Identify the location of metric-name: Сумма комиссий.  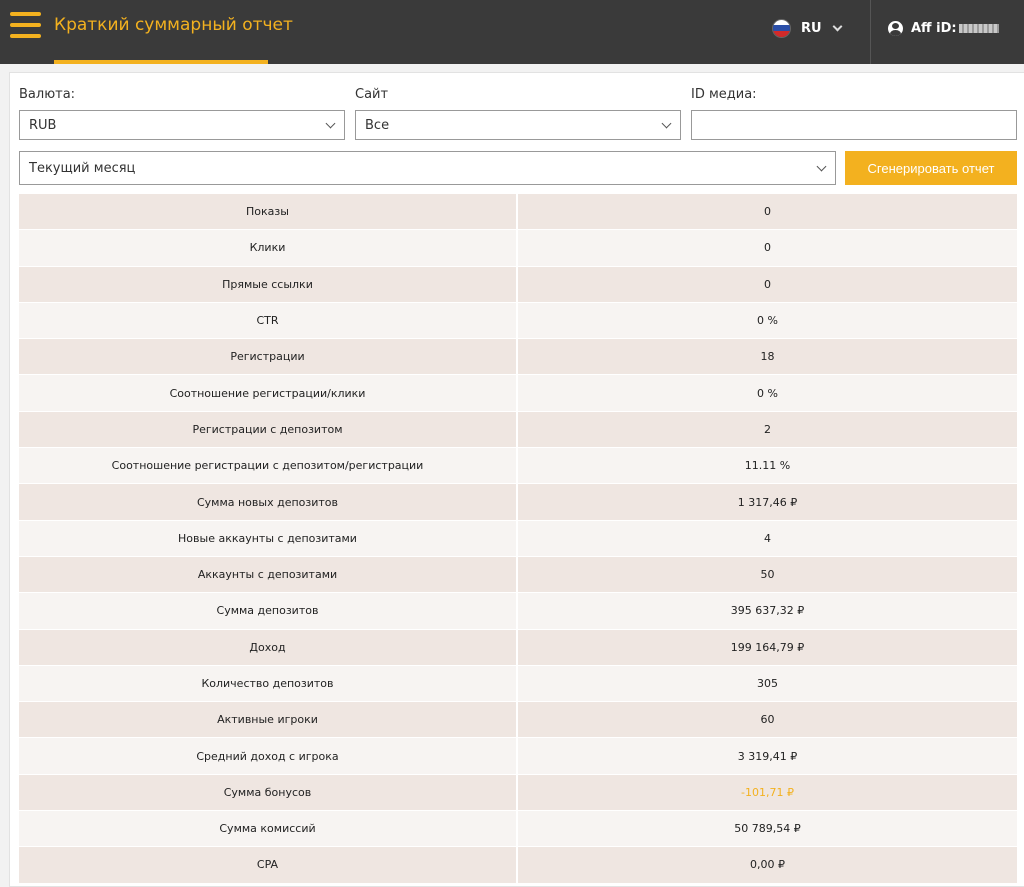
(268, 829).